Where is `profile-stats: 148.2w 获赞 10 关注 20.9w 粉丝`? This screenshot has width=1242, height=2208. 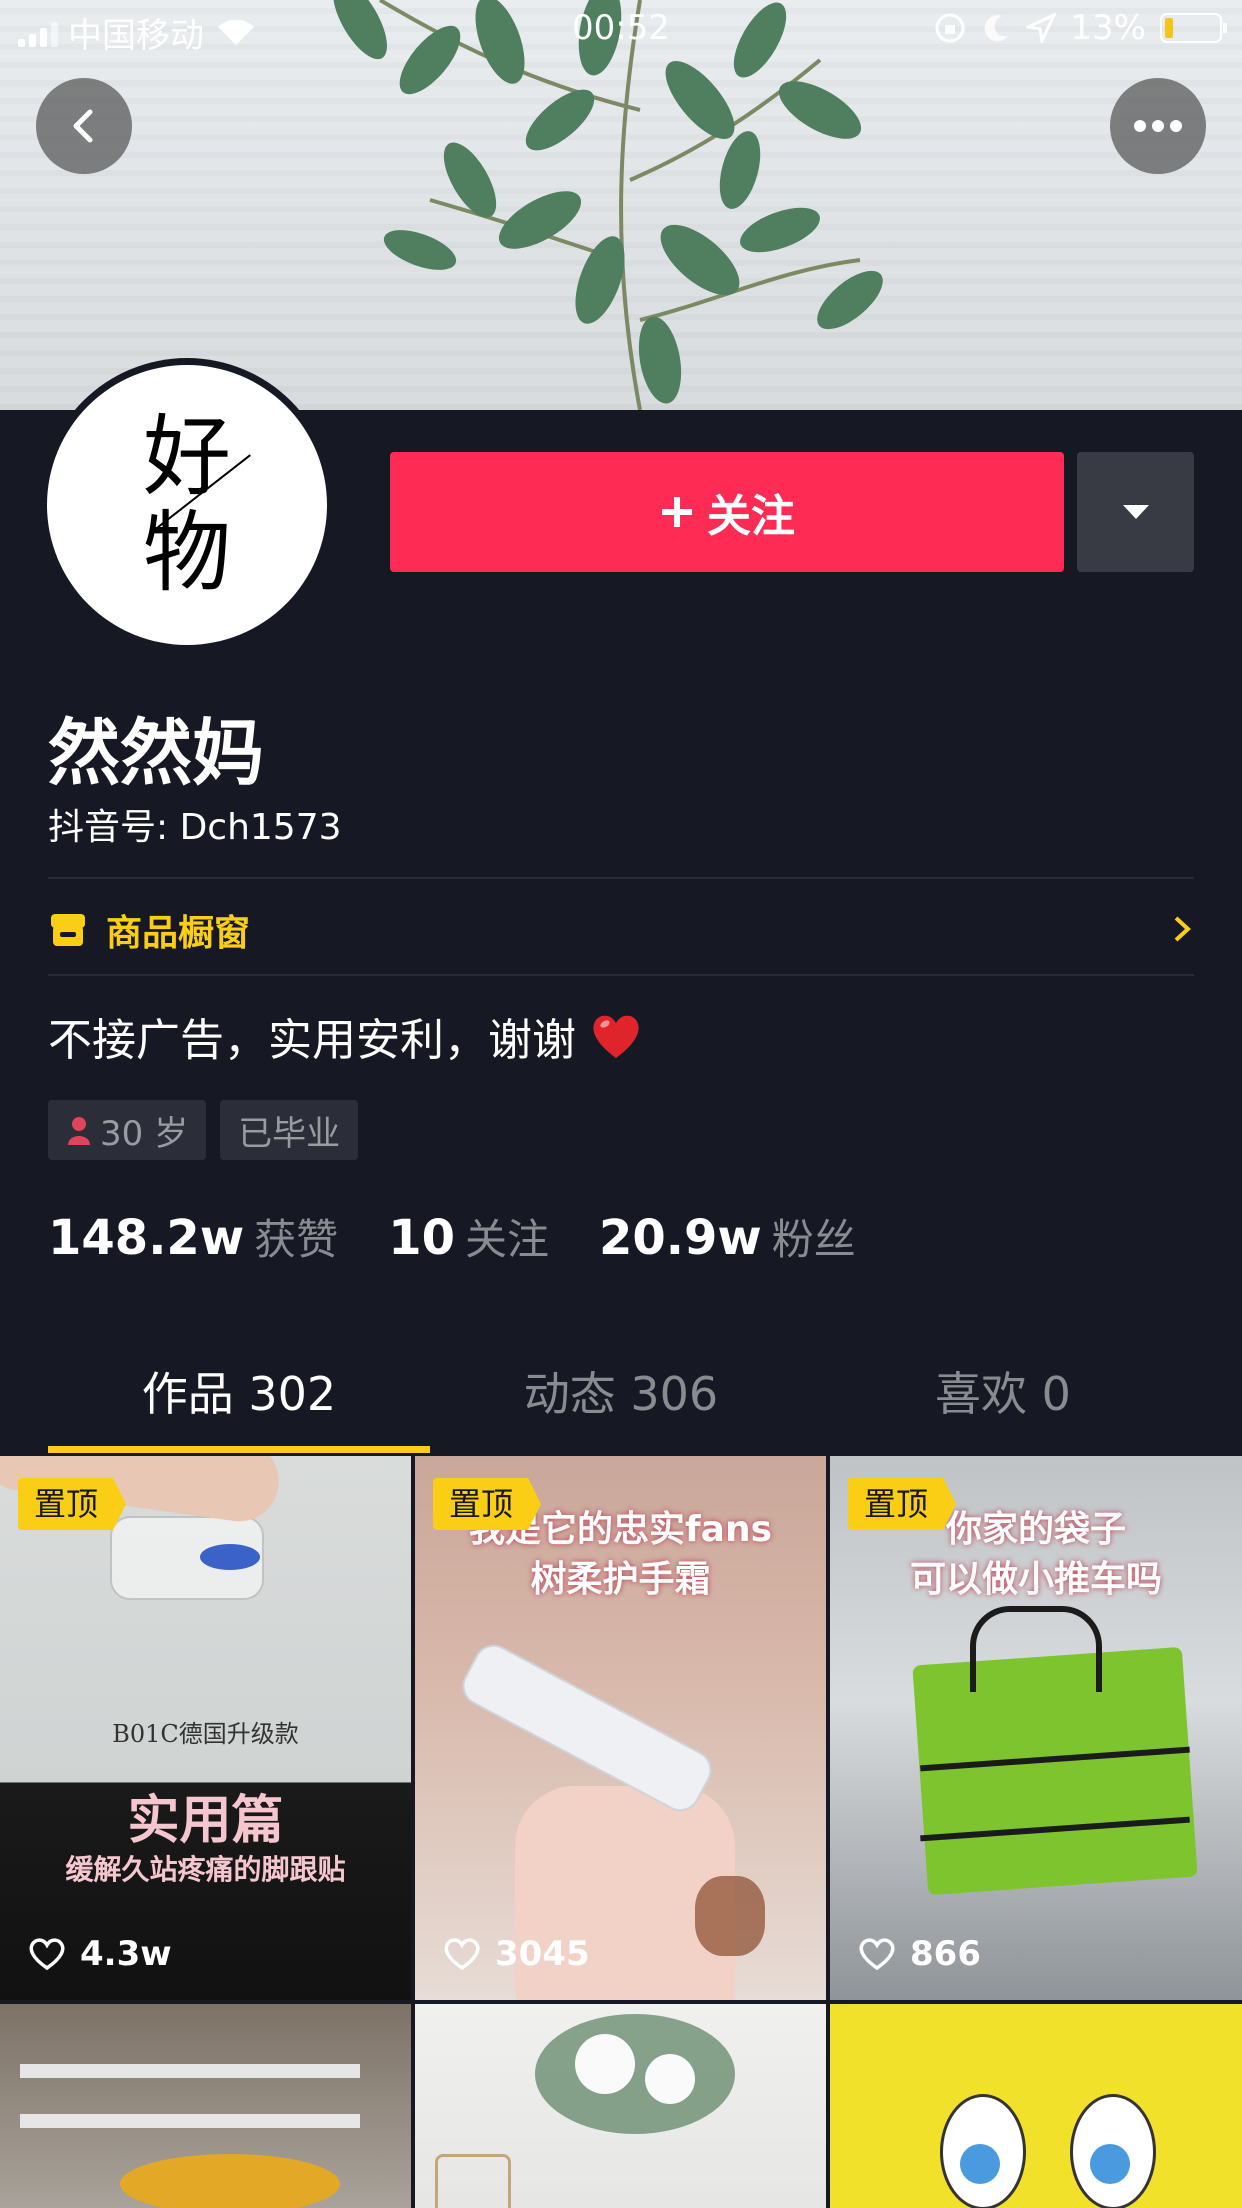 profile-stats: 148.2w 获赞 10 关注 20.9w 粉丝 is located at coordinates (477, 1236).